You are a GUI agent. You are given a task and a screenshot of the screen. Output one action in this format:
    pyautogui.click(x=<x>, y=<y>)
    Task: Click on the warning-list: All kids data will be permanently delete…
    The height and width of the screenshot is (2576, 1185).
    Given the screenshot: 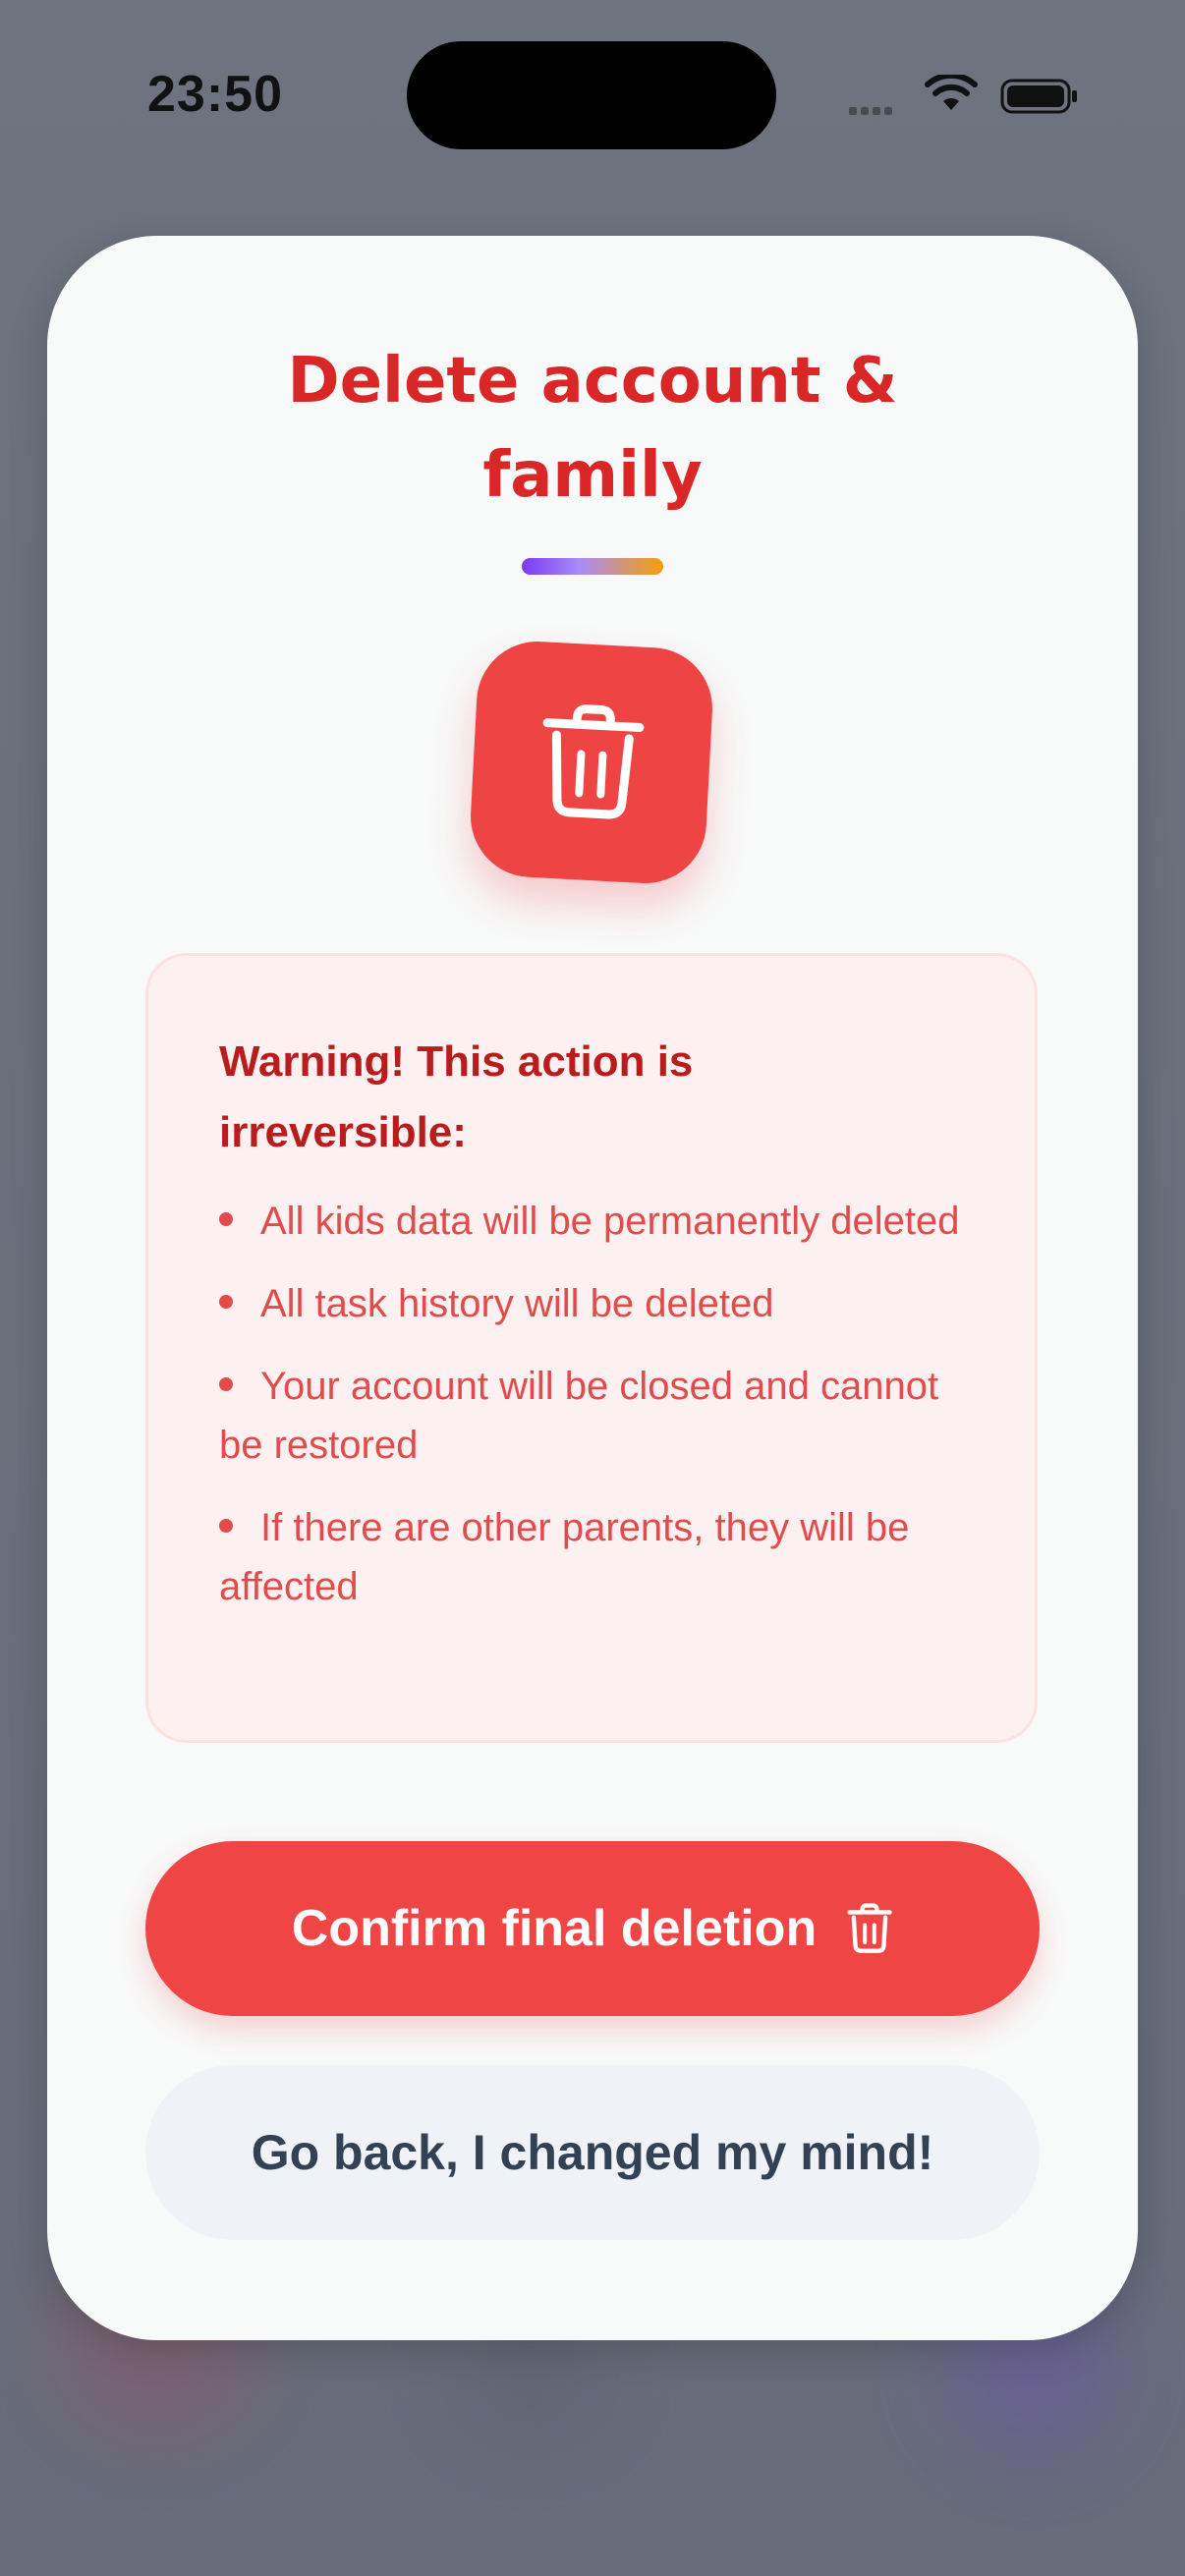 What is the action you would take?
    pyautogui.click(x=602, y=1416)
    